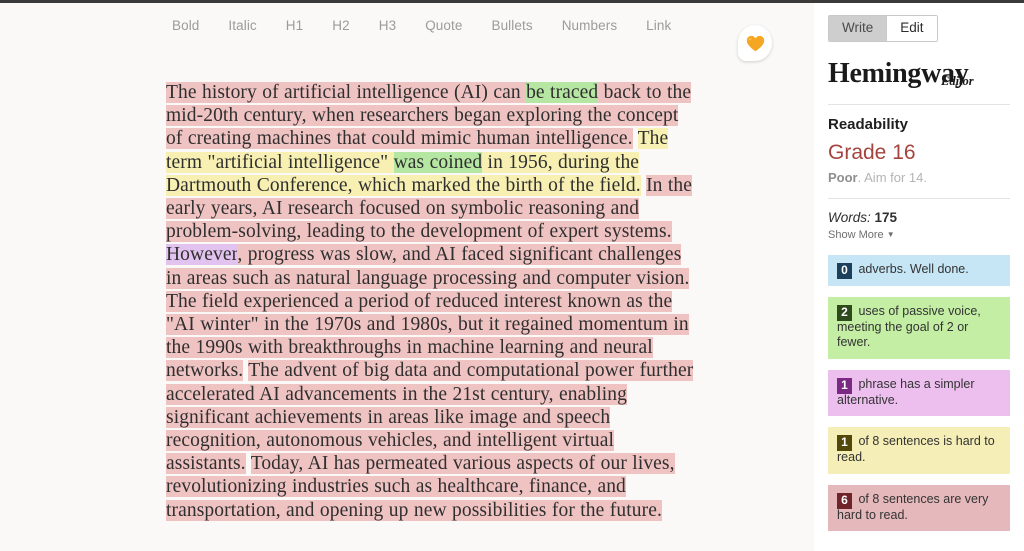 This screenshot has height=551, width=1024. I want to click on simpler-alternative-card: 1 phrase has a simpler alternative., so click(919, 393).